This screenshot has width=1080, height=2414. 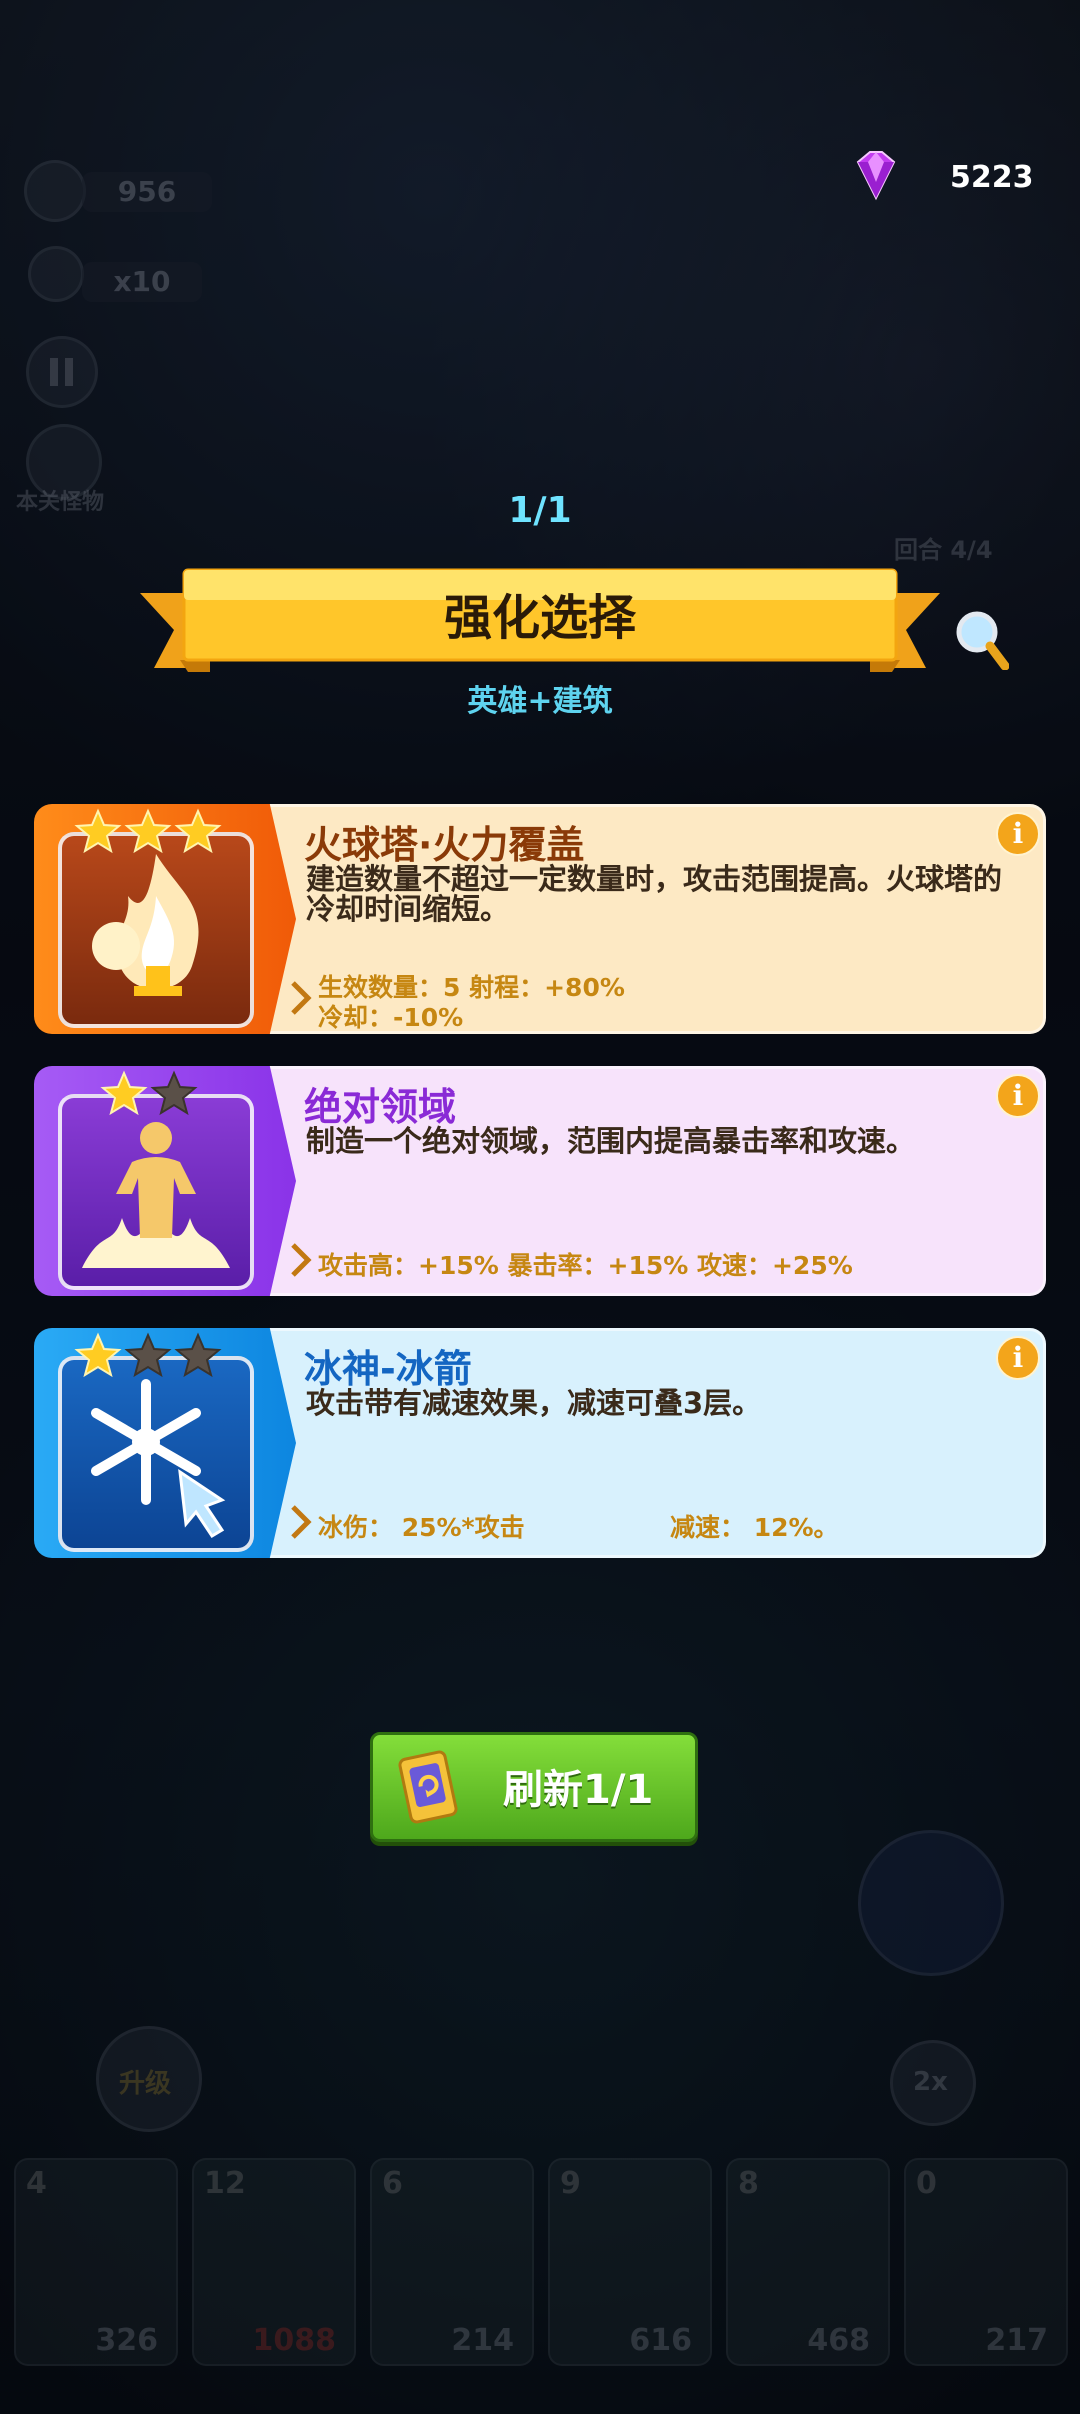 I want to click on refresh-button: 刷新1/1, so click(x=534, y=1787).